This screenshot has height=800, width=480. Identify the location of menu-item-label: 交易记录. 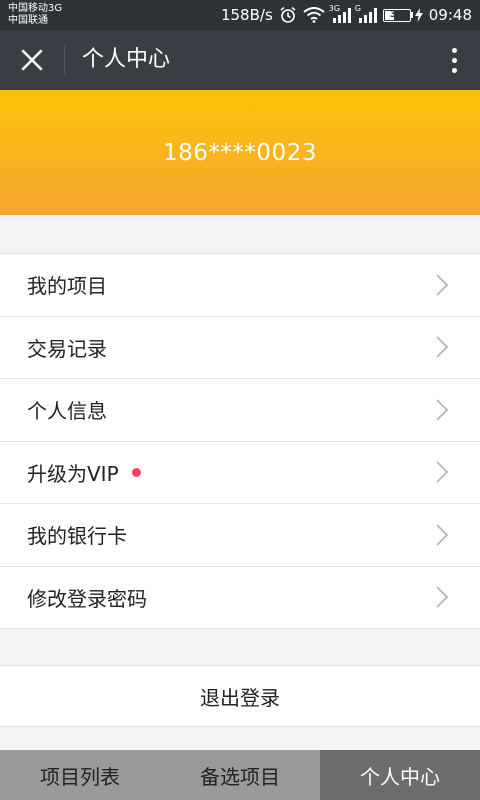
(67, 348).